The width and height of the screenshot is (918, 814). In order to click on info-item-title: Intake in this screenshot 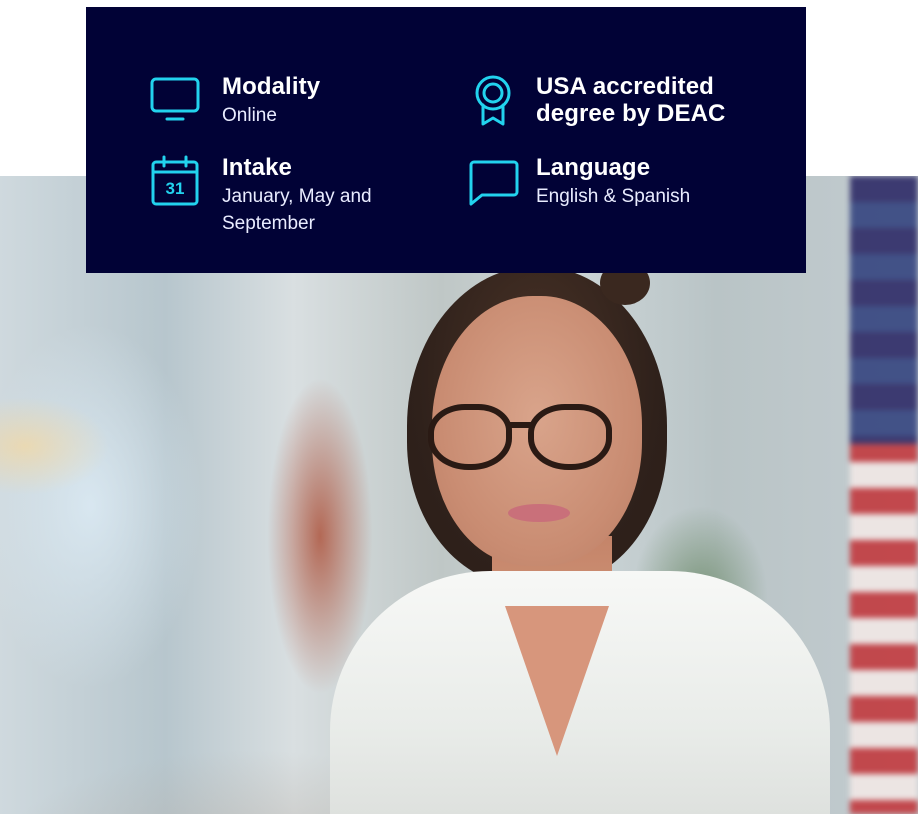, I will do `click(257, 167)`.